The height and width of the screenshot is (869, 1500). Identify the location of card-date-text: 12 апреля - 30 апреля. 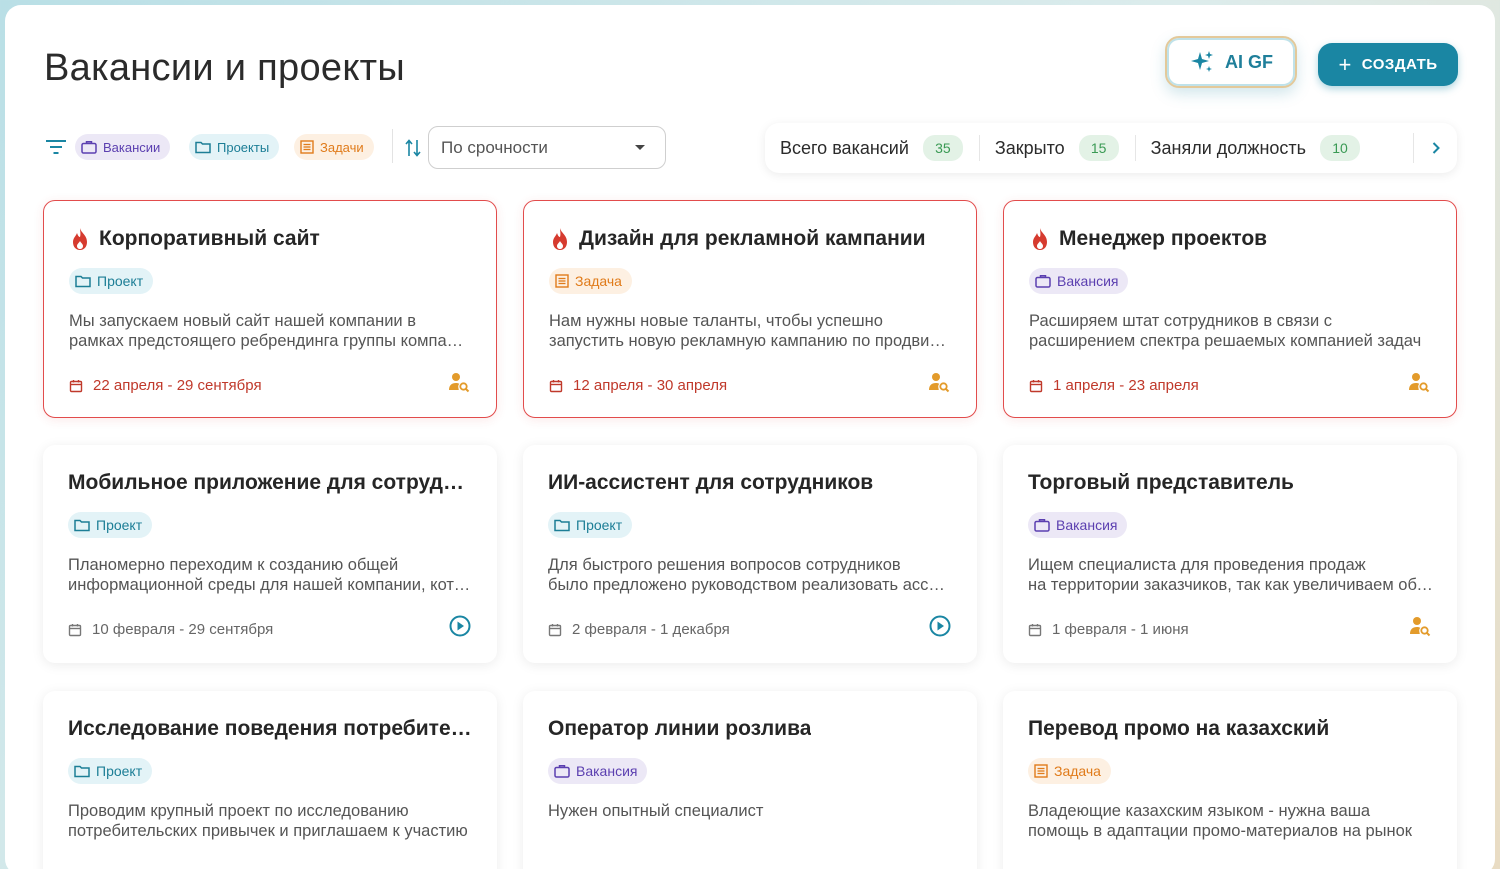
(650, 385).